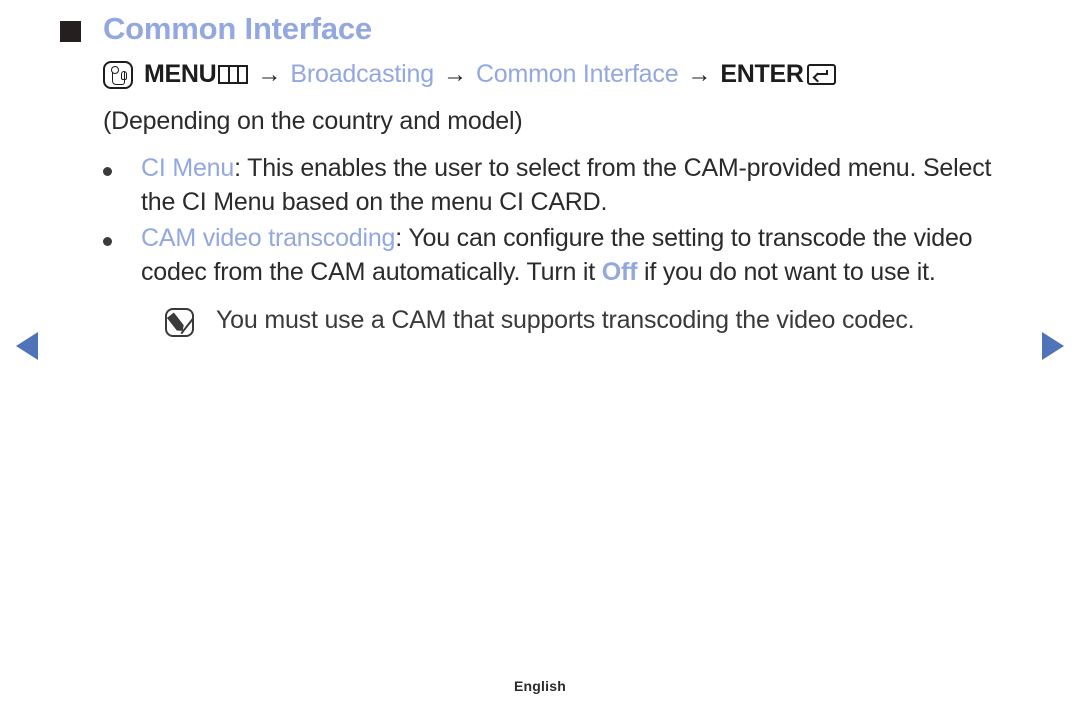  Describe the element at coordinates (762, 73) in the screenshot. I see `enter-label: ENTER` at that location.